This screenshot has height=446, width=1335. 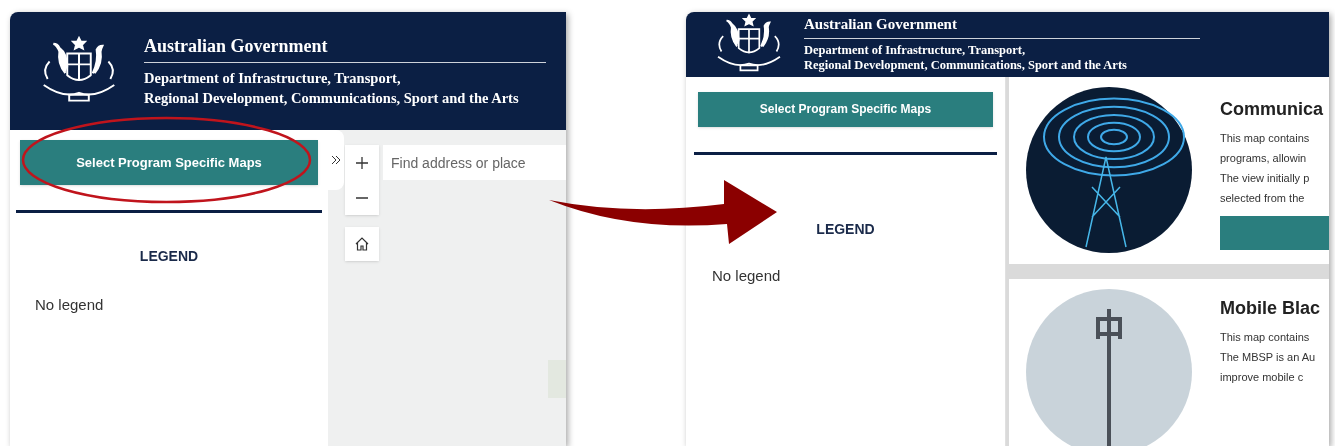 What do you see at coordinates (1268, 357) in the screenshot?
I see `card-description-line: The MBSP is an Au` at bounding box center [1268, 357].